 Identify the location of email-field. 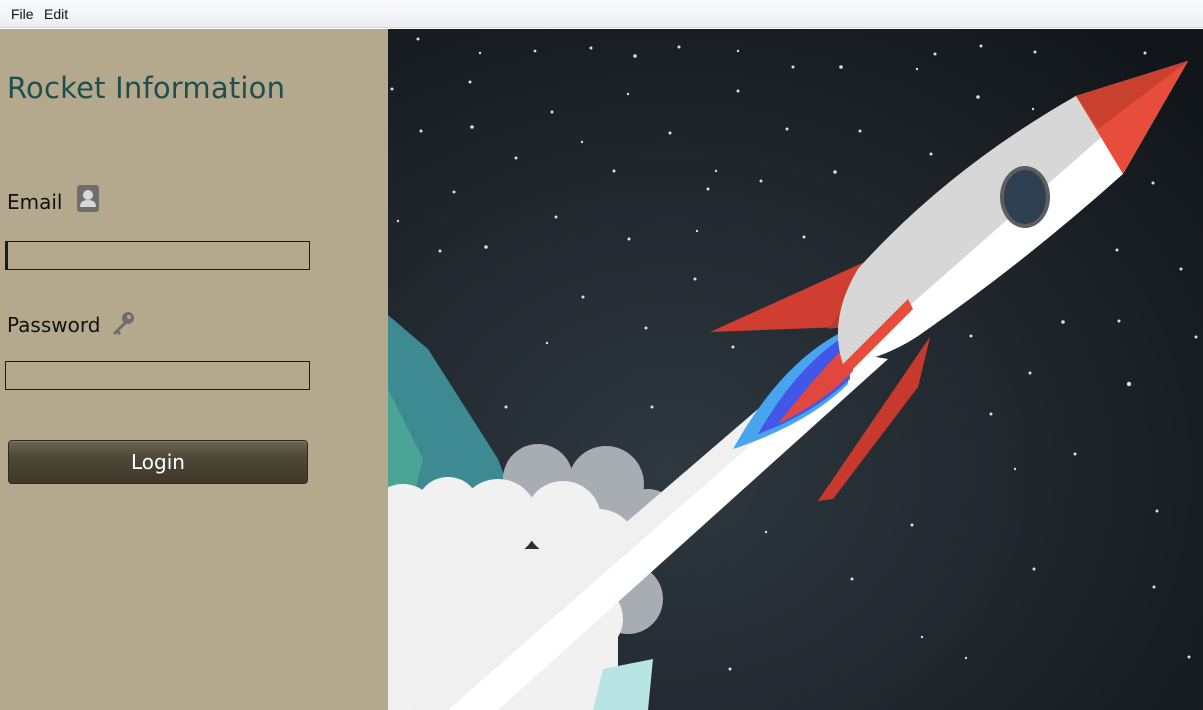
(157, 255).